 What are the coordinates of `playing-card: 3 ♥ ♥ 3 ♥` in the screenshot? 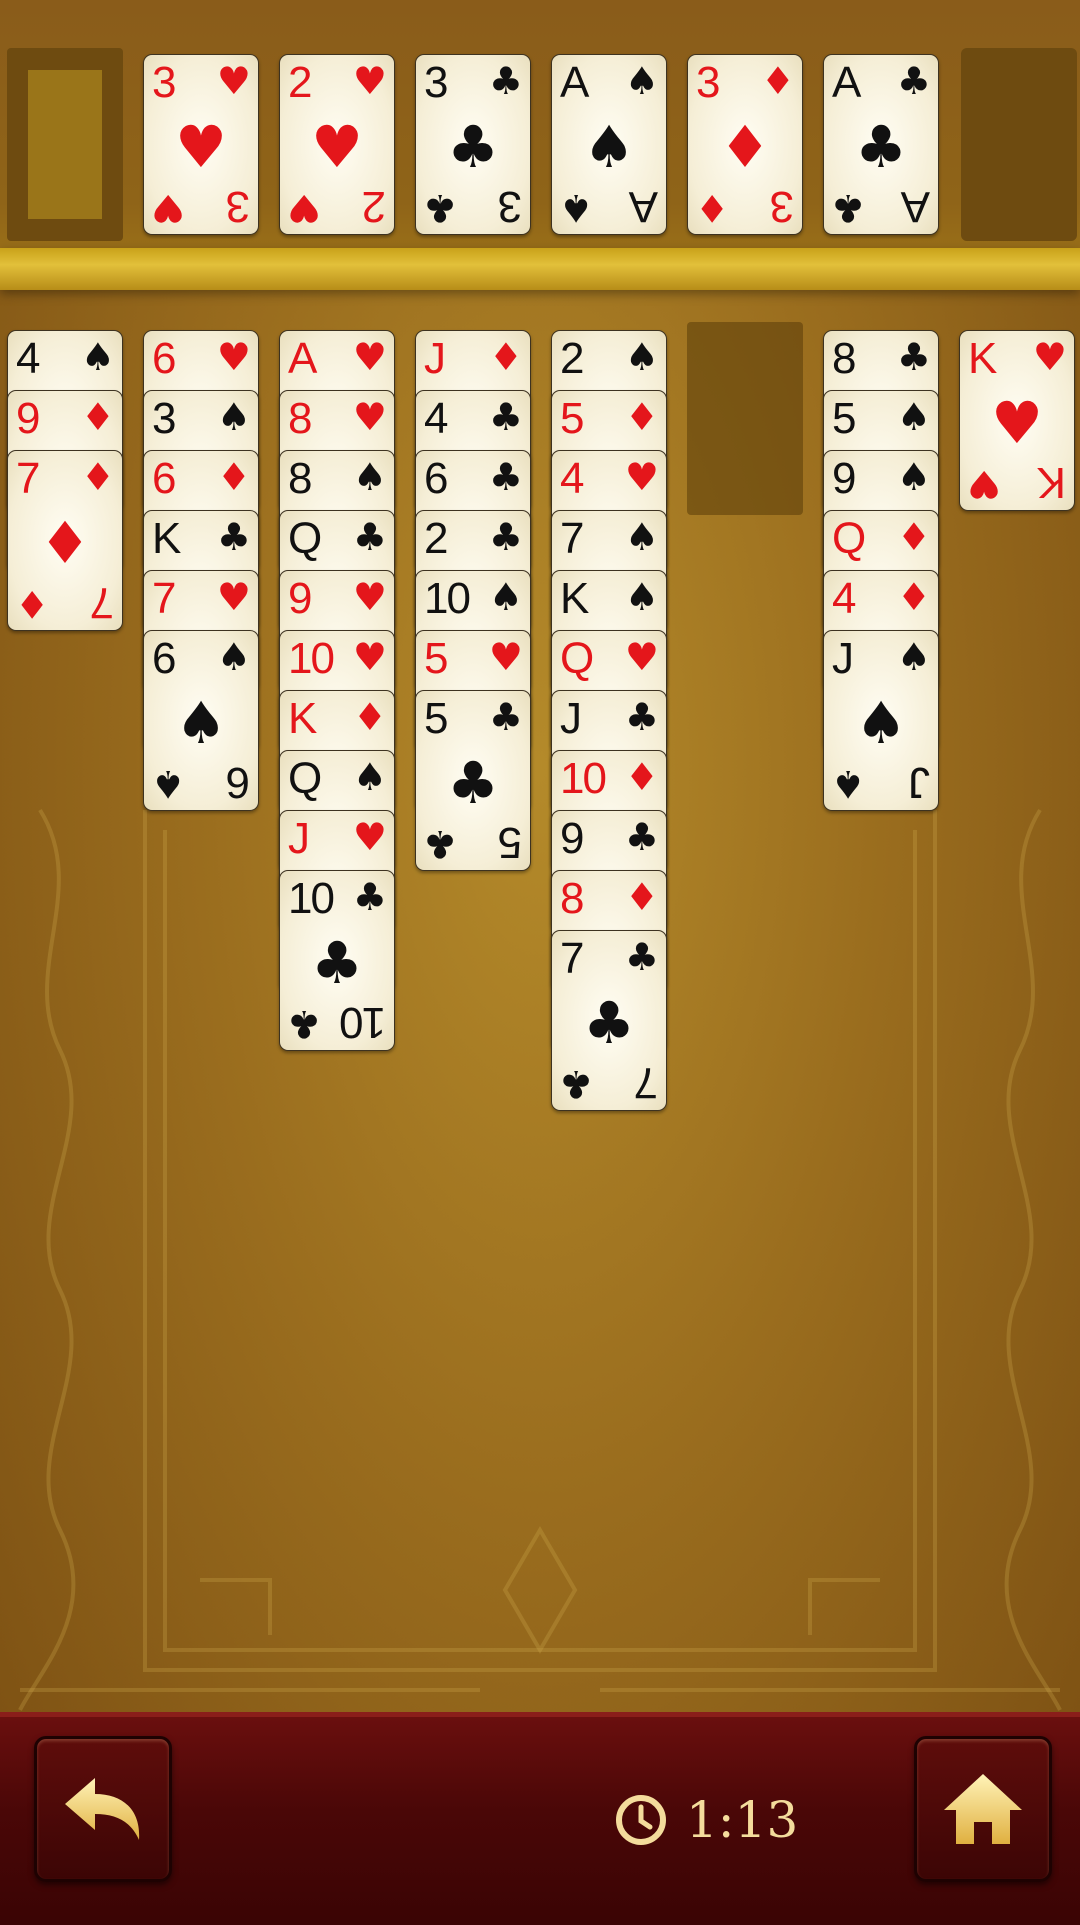 It's located at (201, 144).